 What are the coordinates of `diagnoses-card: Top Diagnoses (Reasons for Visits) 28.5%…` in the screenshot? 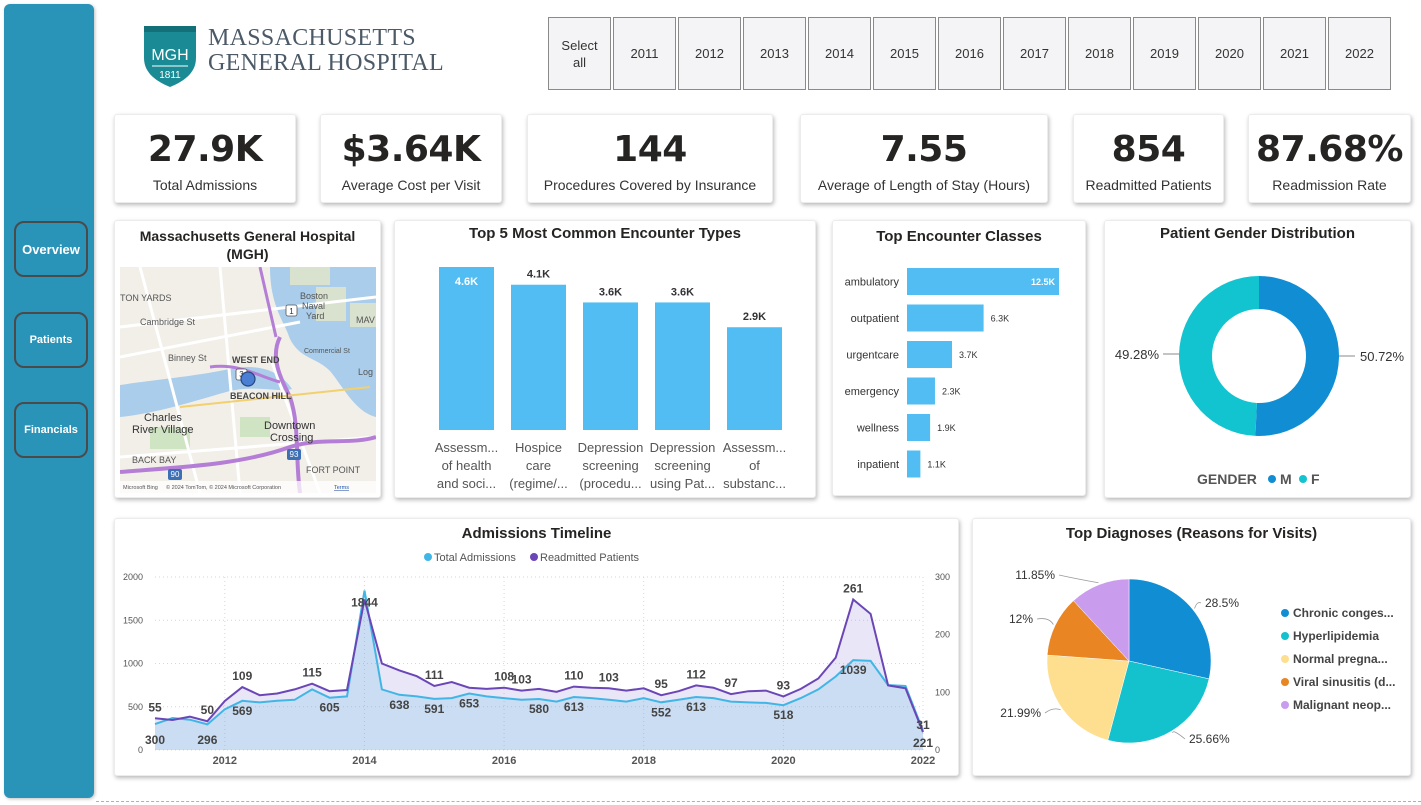 It's located at (1191, 647).